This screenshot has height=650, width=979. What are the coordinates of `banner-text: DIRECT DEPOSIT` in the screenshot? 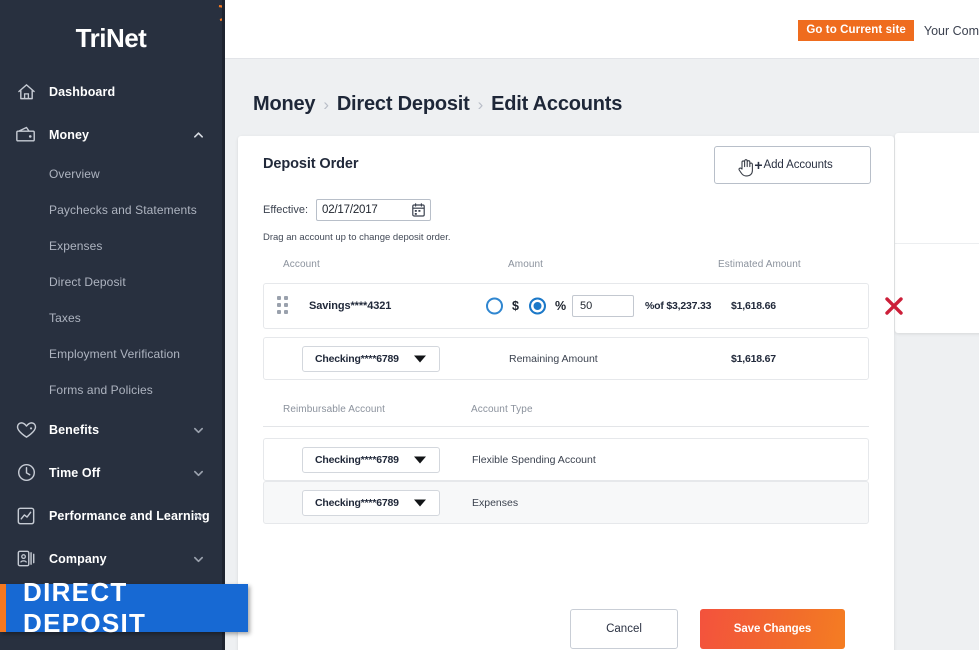 It's located at (85, 607).